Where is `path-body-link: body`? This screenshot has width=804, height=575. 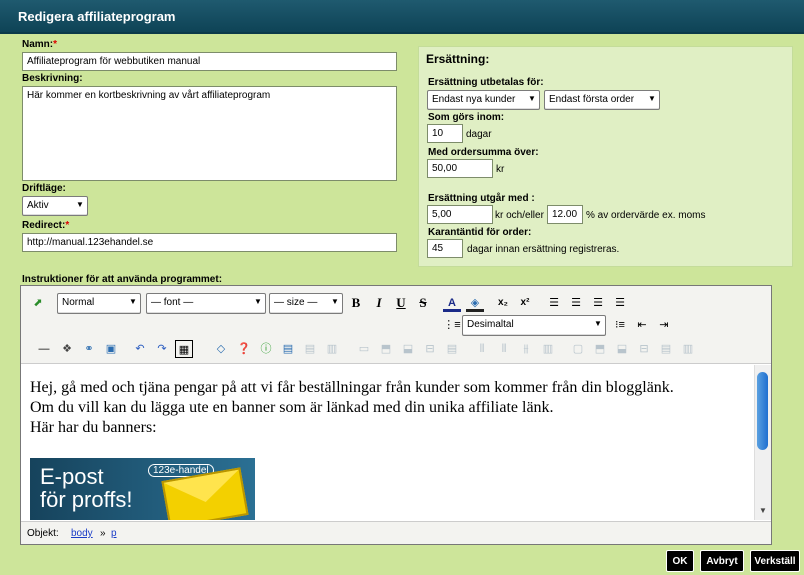
path-body-link: body is located at coordinates (82, 533).